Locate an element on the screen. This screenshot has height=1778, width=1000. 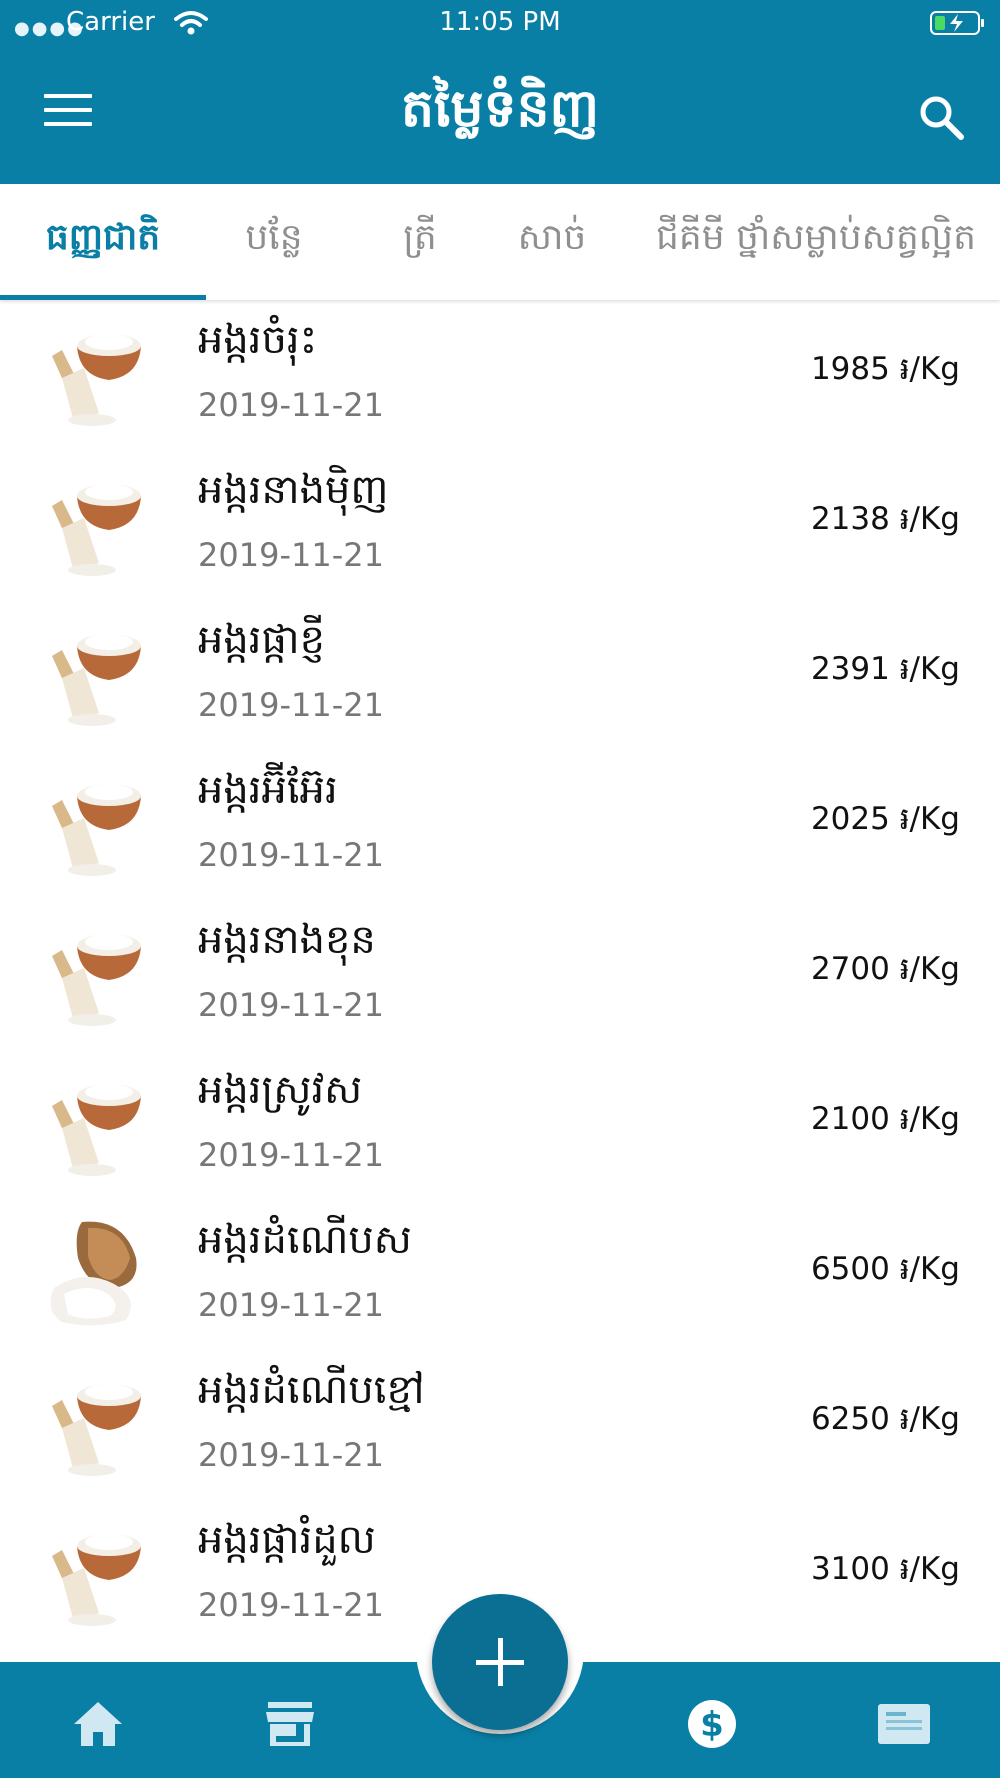
item-price: 2100 ៛/Kg is located at coordinates (885, 1119).